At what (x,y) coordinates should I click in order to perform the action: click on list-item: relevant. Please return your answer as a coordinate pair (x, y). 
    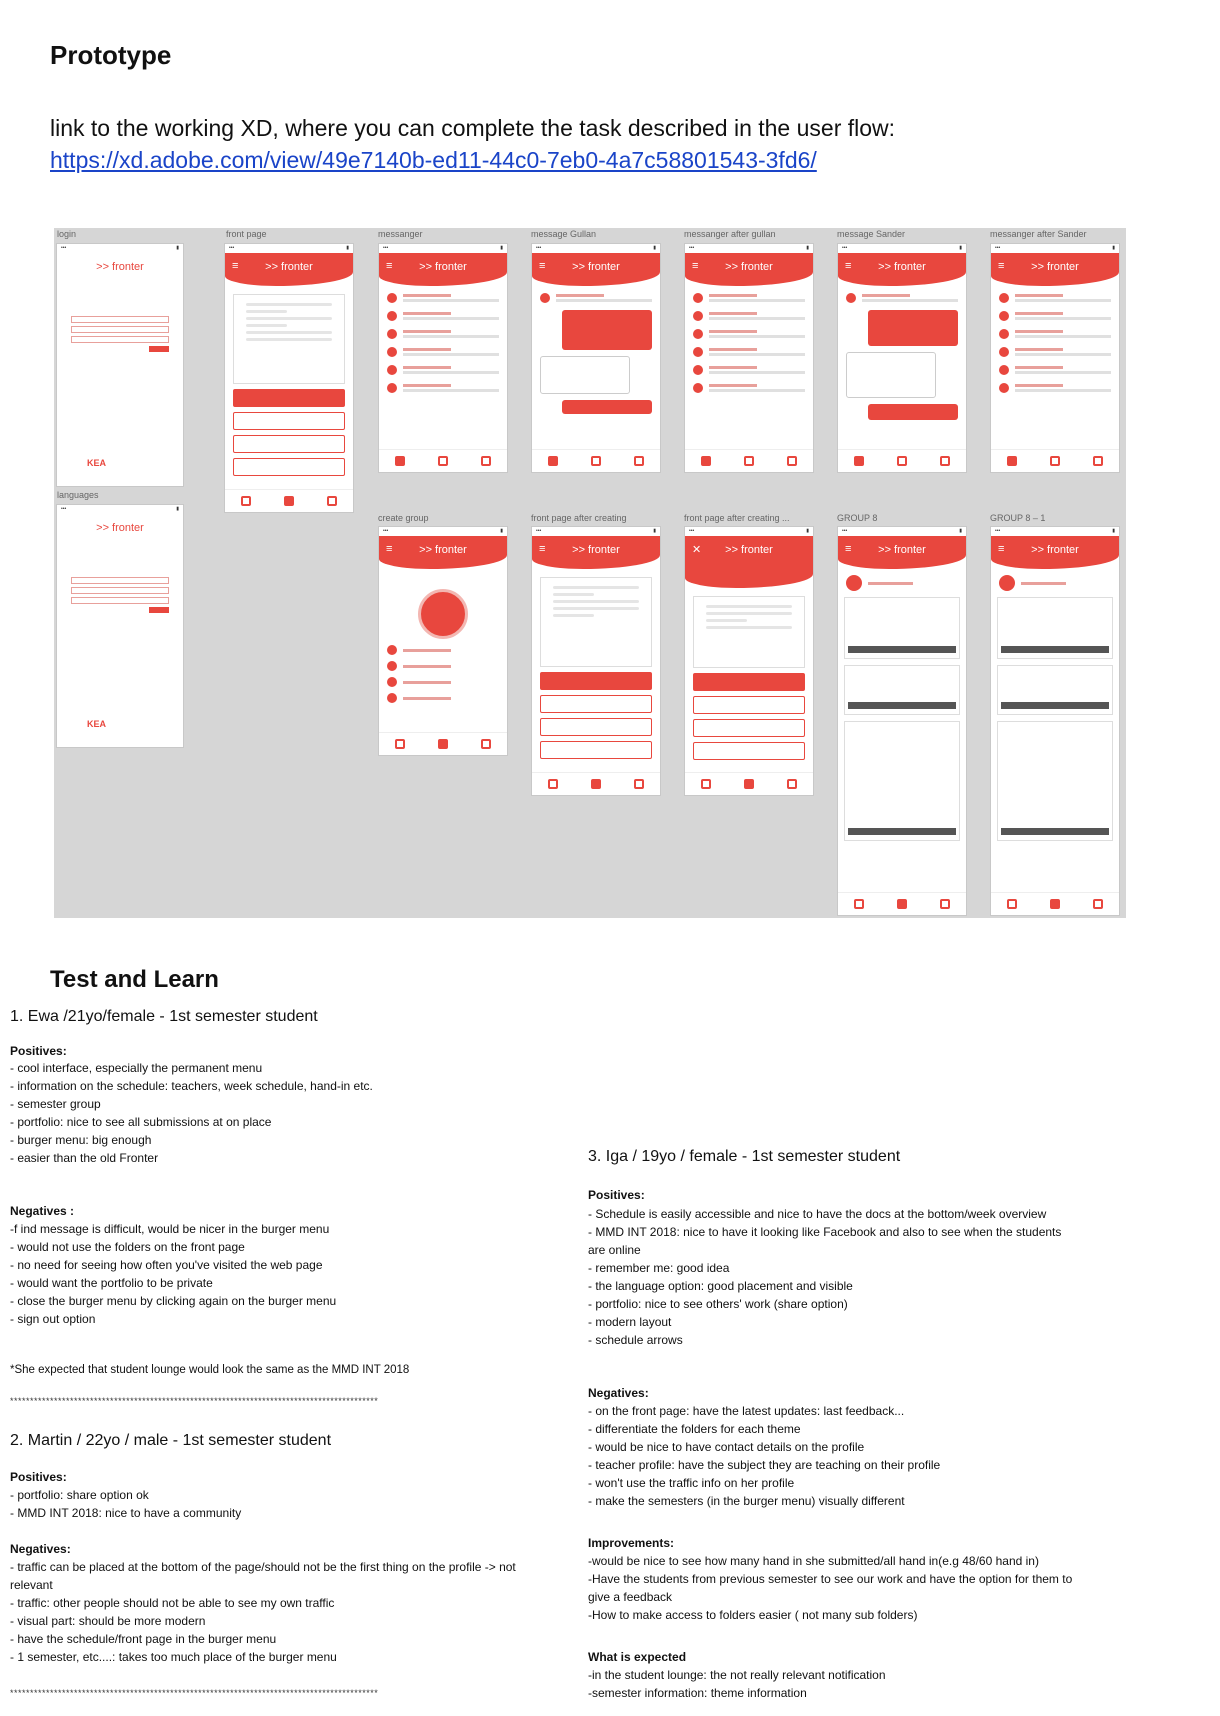
    Looking at the image, I should click on (31, 1585).